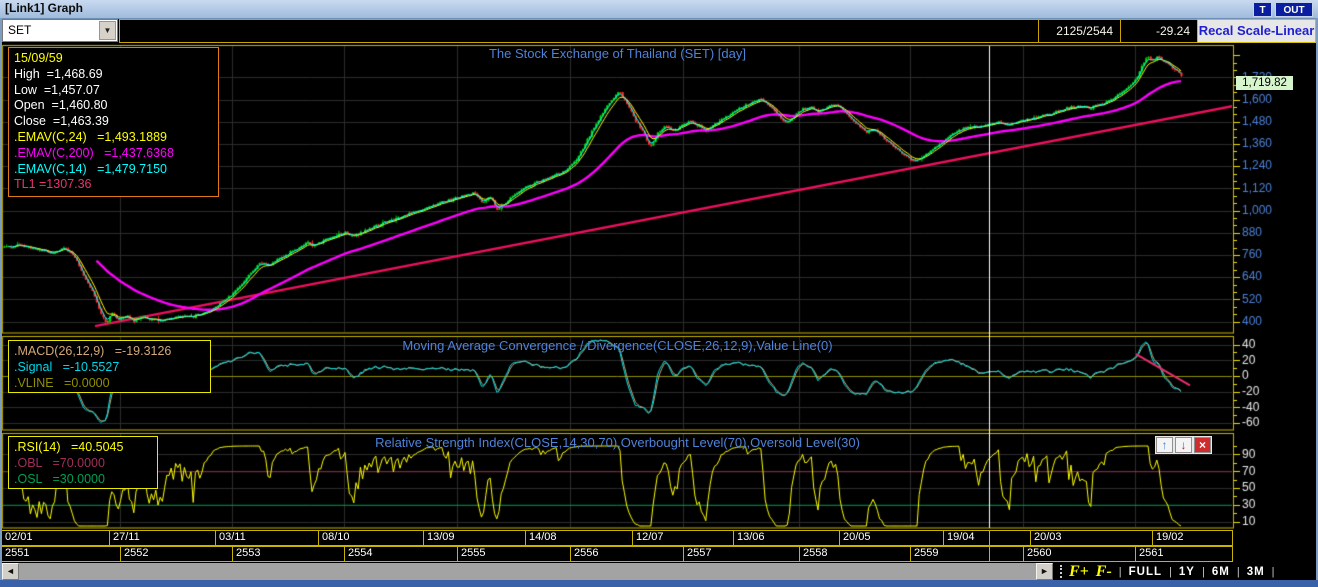  Describe the element at coordinates (1197, 572) in the screenshot. I see `range-buttons: | FULL | 1Y | 6M | 3M |` at that location.